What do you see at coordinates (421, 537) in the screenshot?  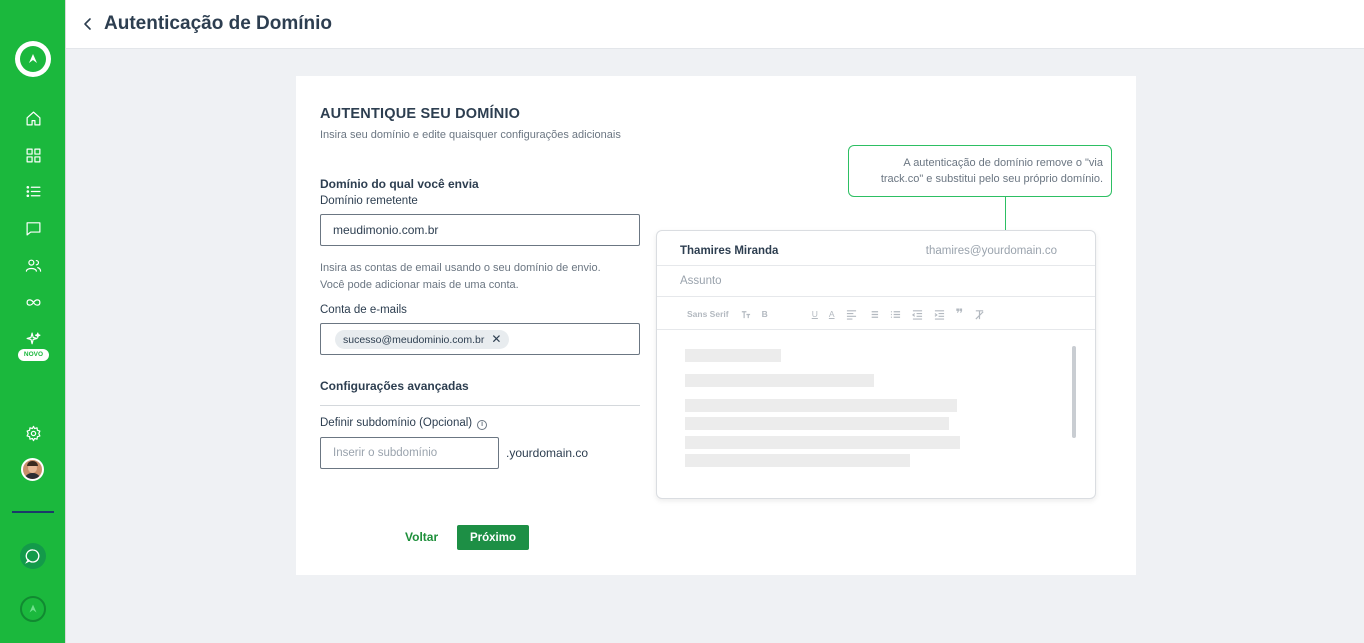 I see `back-button: Voltar` at bounding box center [421, 537].